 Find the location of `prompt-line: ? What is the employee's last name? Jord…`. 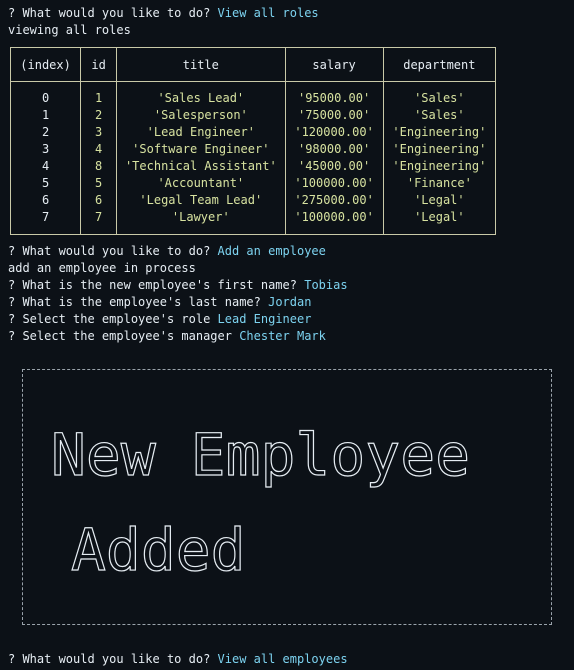

prompt-line: ? What is the employee's last name? Jord… is located at coordinates (159, 302).